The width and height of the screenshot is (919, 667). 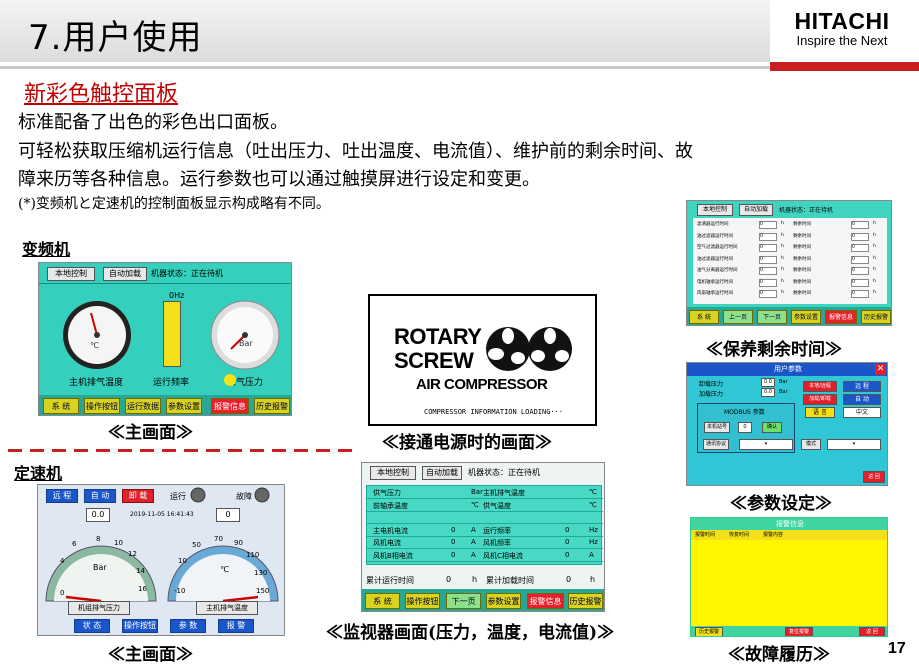 I want to click on mon-runtime-unit: h, so click(x=475, y=579).